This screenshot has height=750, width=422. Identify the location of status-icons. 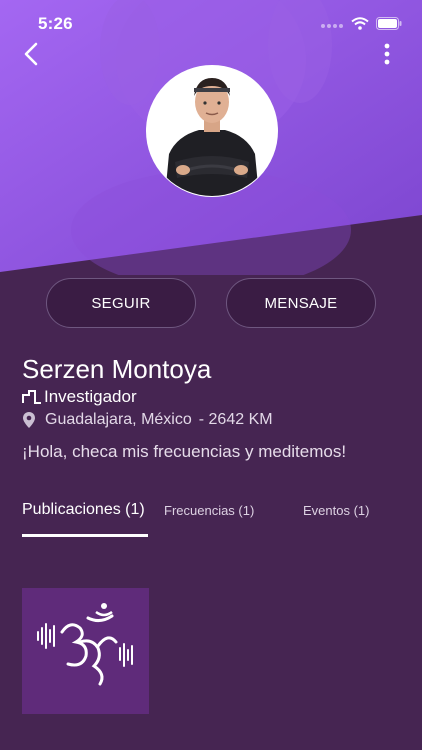
(361, 23).